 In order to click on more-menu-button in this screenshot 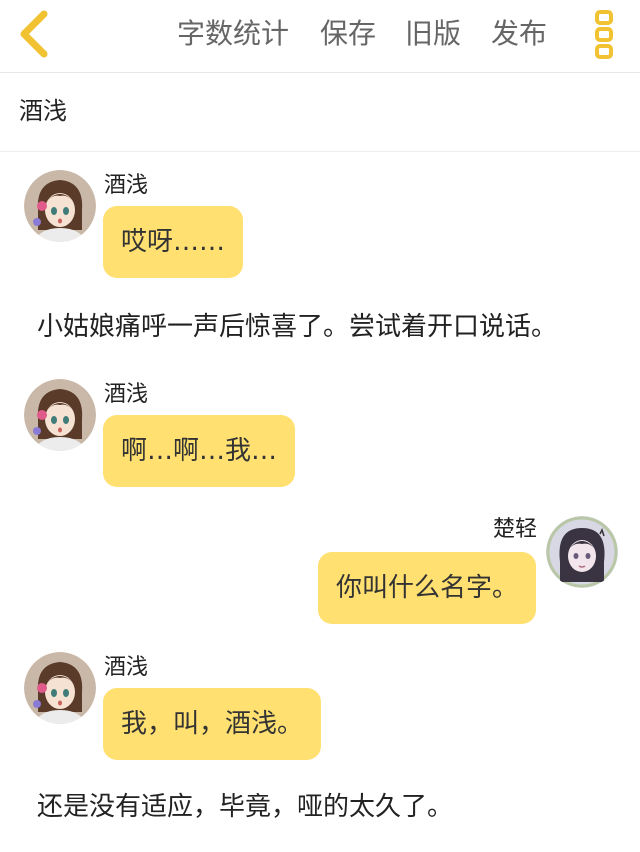, I will do `click(604, 35)`.